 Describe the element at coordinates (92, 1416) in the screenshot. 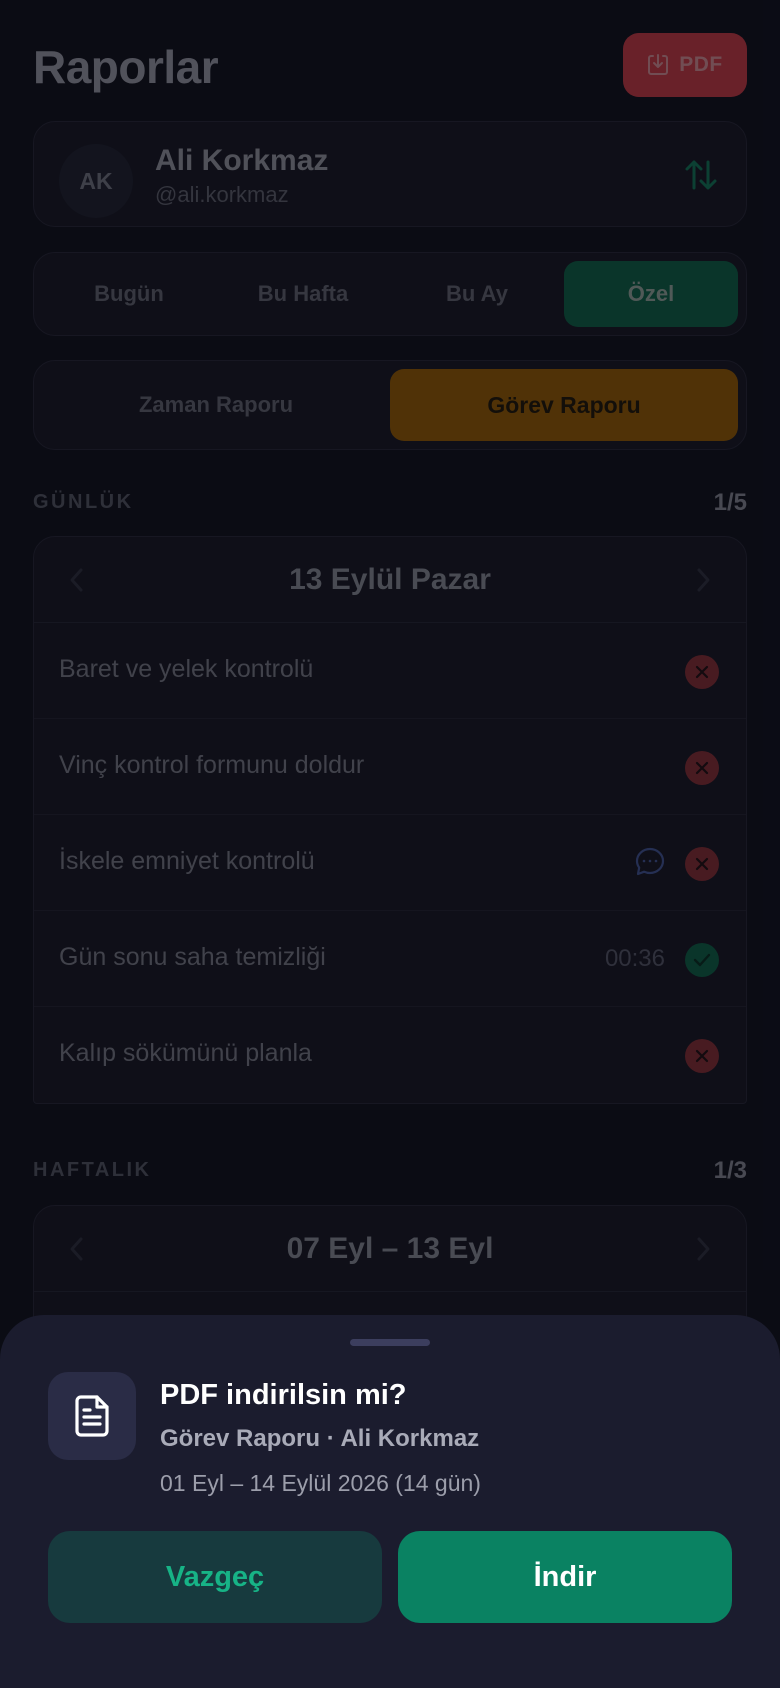

I see `document-icon` at that location.